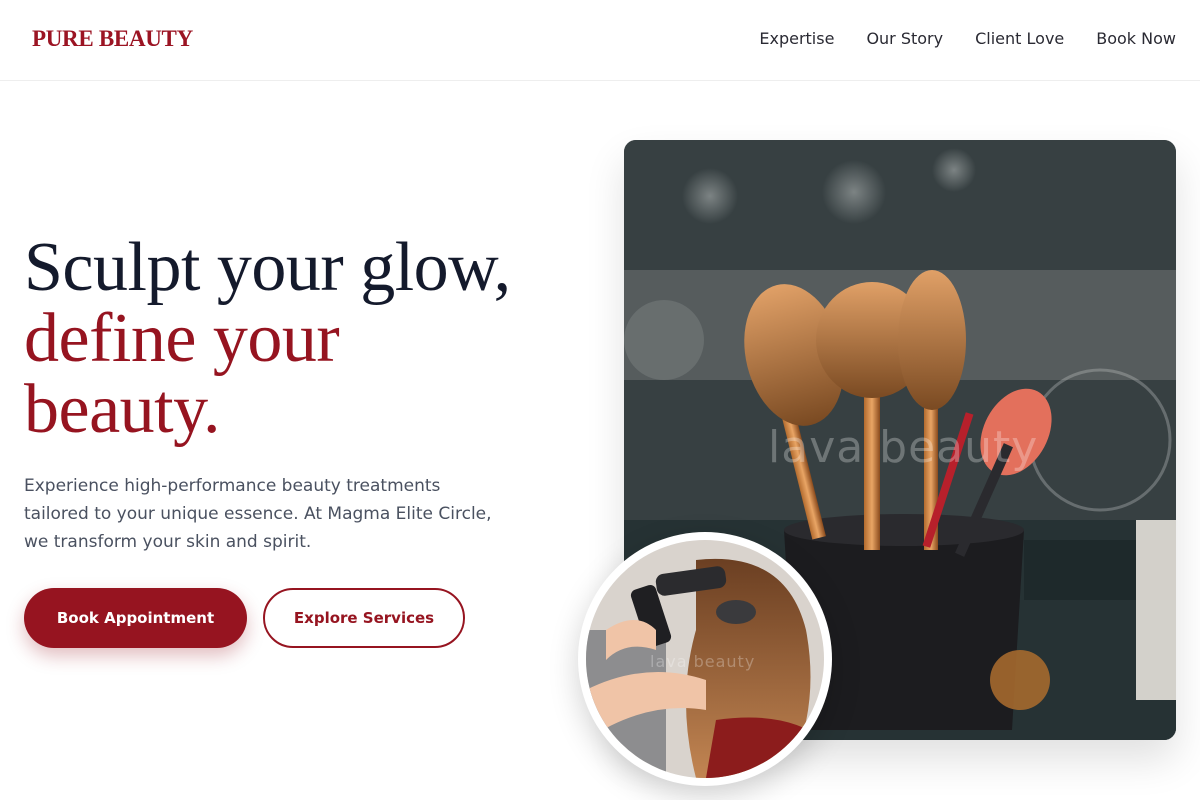 This screenshot has width=1200, height=800. Describe the element at coordinates (796, 38) in the screenshot. I see `nav-link-expertise: Expertise` at that location.